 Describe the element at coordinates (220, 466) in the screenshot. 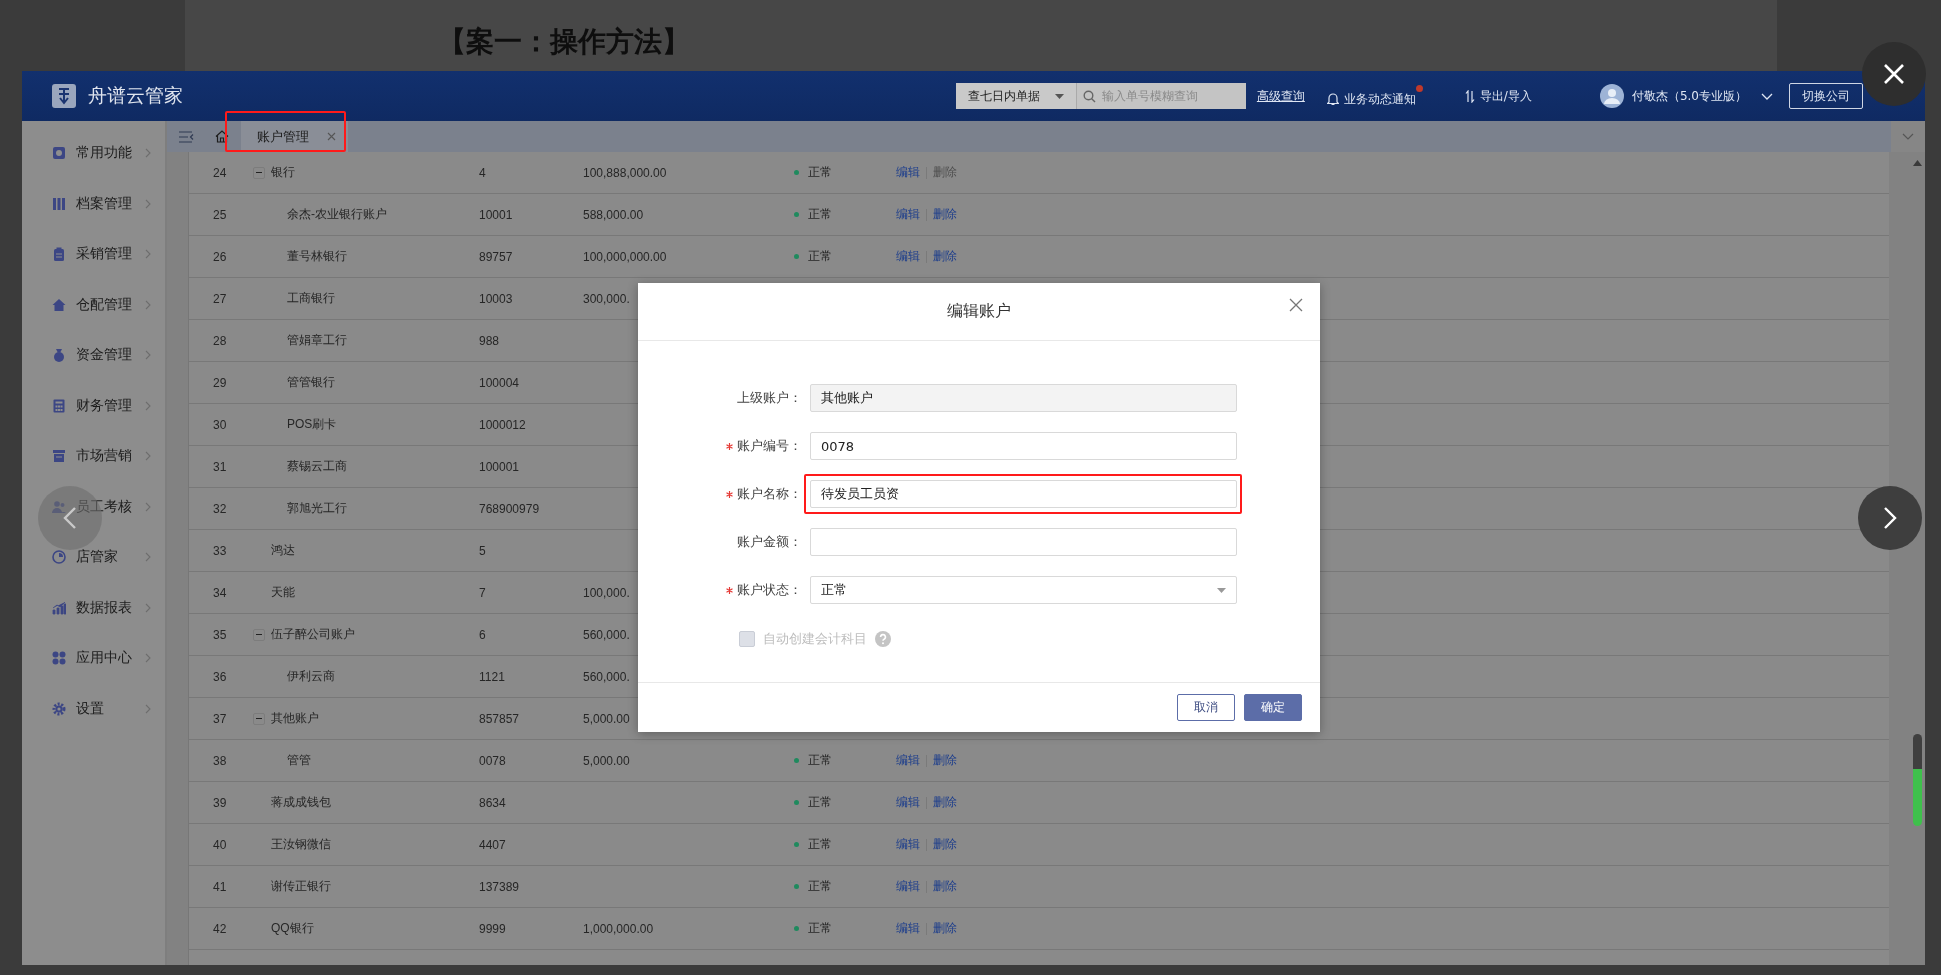

I see `row-number: 31` at that location.